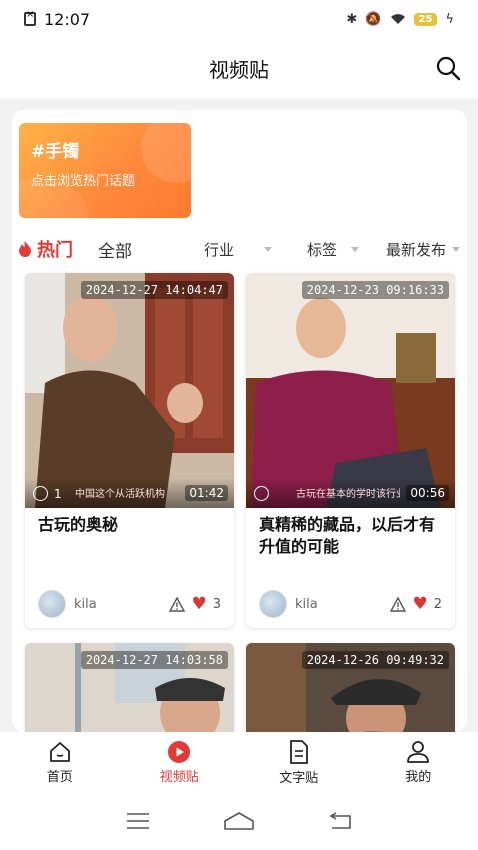 This screenshot has width=478, height=850. Describe the element at coordinates (418, 777) in the screenshot. I see `nav-mine-label: 我的` at that location.